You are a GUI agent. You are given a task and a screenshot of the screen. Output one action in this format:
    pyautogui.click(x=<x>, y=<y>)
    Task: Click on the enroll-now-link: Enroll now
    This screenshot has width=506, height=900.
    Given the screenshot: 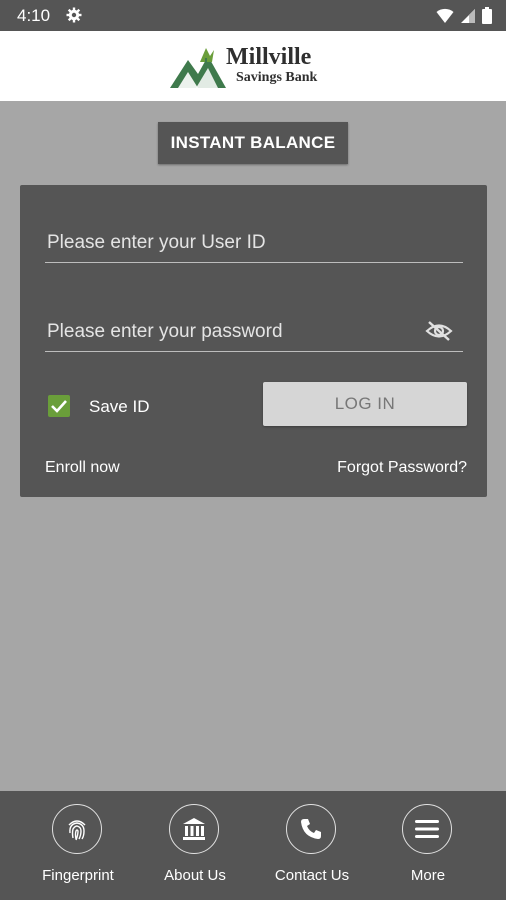 What is the action you would take?
    pyautogui.click(x=82, y=468)
    